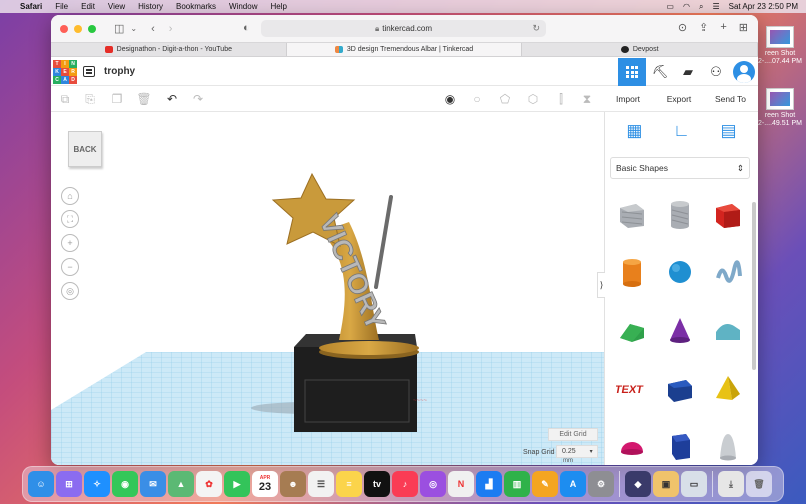 The width and height of the screenshot is (806, 504). What do you see at coordinates (680, 330) in the screenshot?
I see `shape-cone` at bounding box center [680, 330].